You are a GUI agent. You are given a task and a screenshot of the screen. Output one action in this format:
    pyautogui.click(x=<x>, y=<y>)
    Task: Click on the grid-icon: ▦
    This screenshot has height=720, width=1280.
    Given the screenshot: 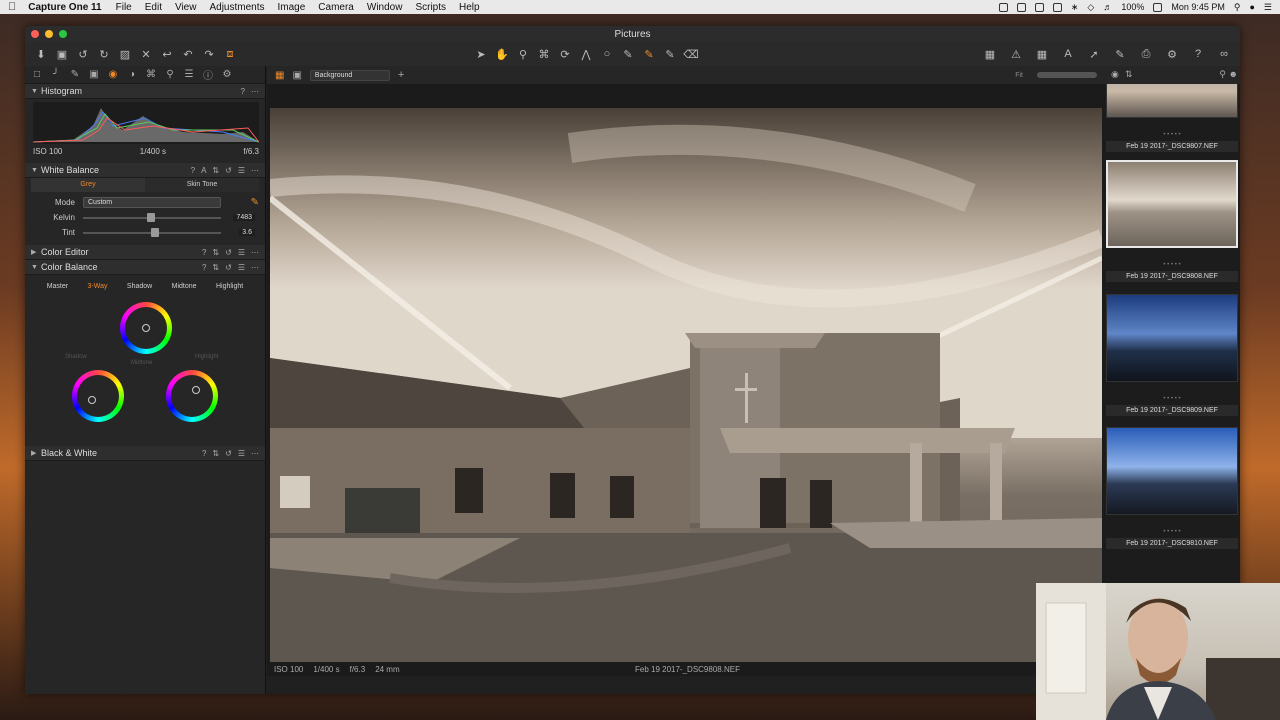 What is the action you would take?
    pyautogui.click(x=1042, y=54)
    